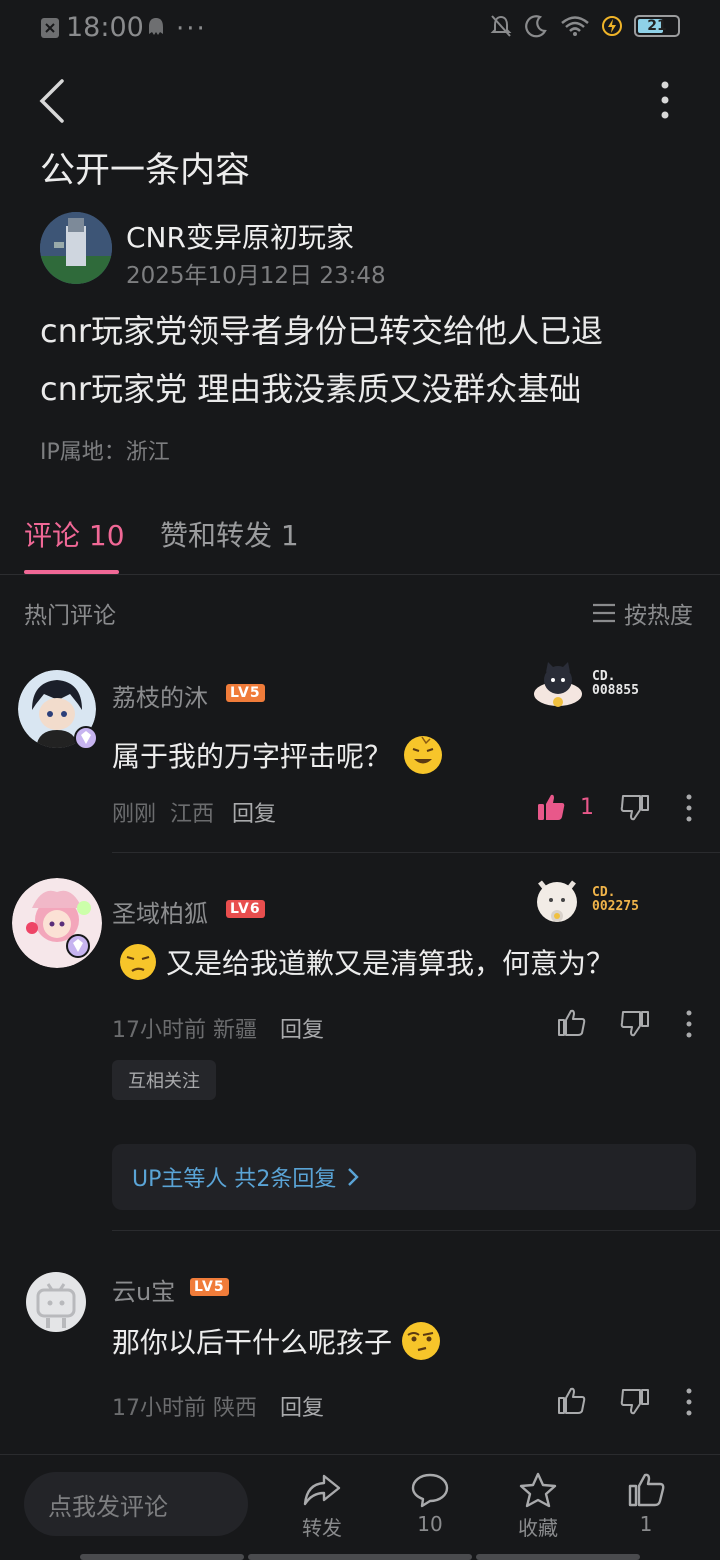 This screenshot has width=720, height=1560. I want to click on star-icon, so click(538, 1490).